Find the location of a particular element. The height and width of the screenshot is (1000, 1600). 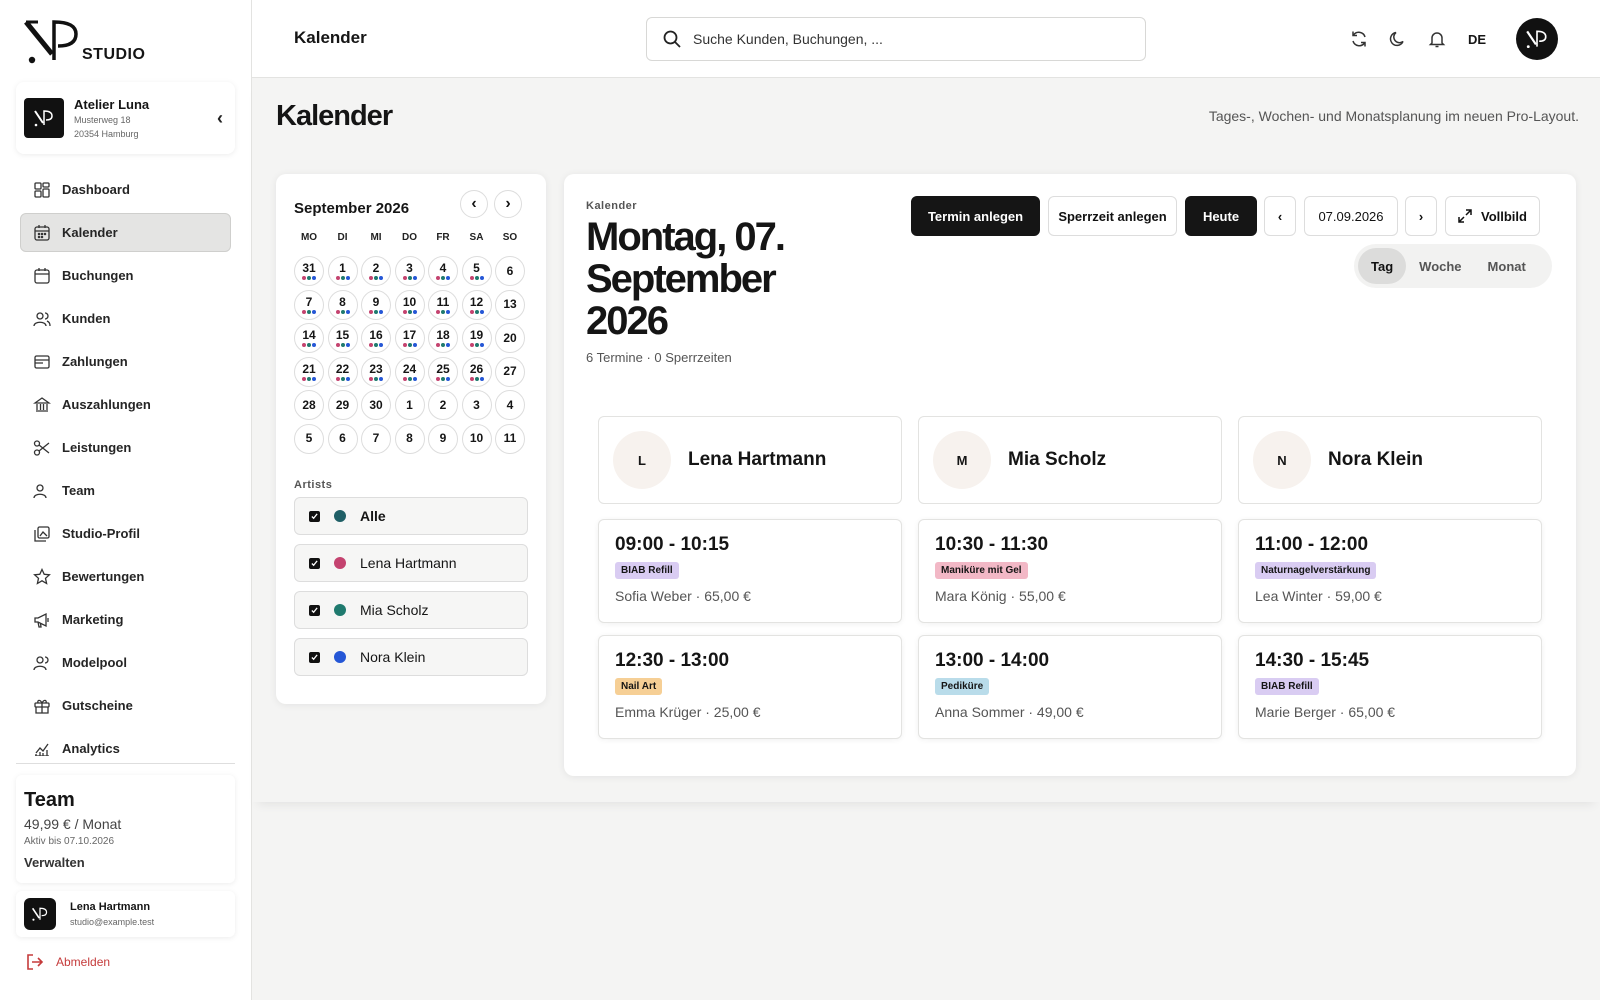

sidebar-item-zahlungen: Zahlungen is located at coordinates (125, 361).